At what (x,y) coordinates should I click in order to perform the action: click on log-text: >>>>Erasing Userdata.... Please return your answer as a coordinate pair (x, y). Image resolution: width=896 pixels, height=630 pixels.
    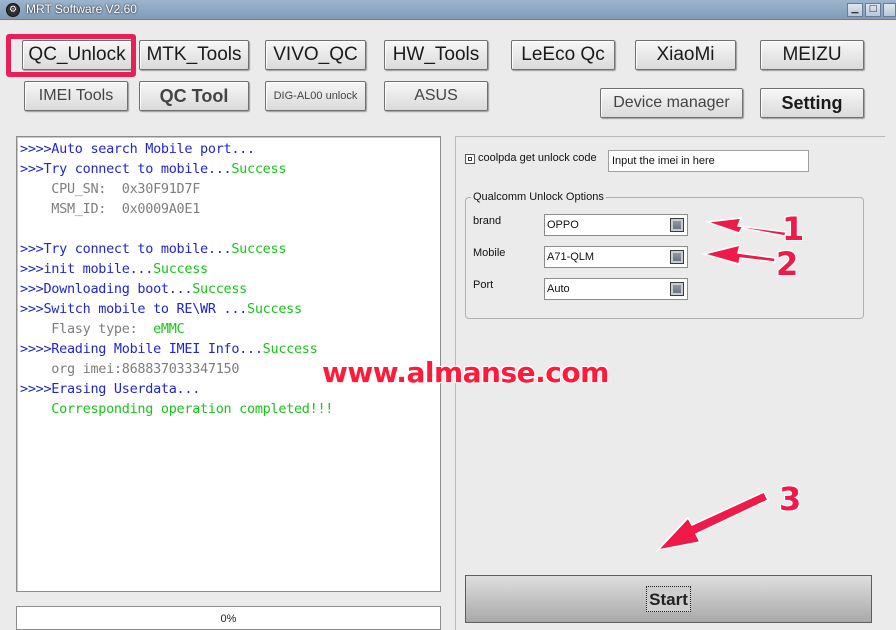
    Looking at the image, I should click on (110, 389).